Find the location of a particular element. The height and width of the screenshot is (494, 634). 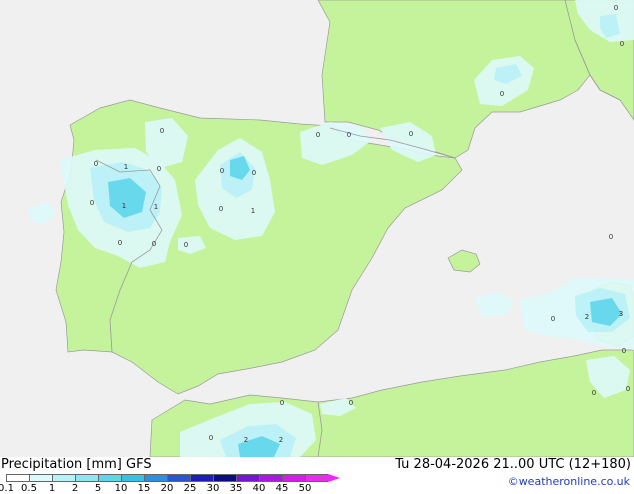

forecast-datetime: Tu 28-04-2026 21..00 UTC (12+180) is located at coordinates (513, 464).